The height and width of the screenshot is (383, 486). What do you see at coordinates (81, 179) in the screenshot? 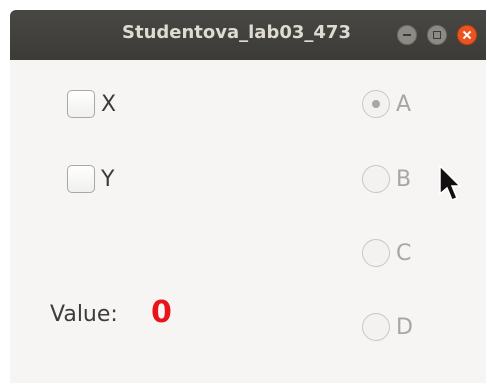
I see `checkbox-y-box` at bounding box center [81, 179].